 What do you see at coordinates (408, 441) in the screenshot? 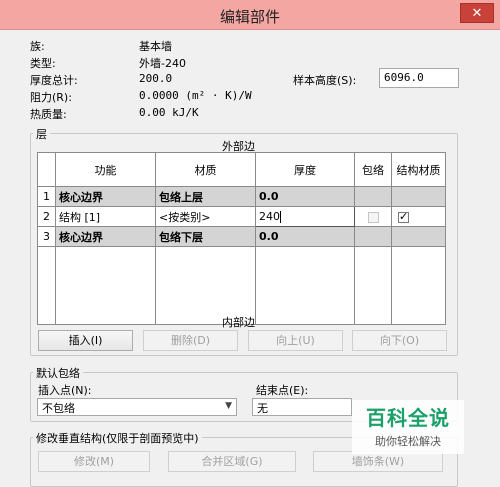
I see `watermark-sub-text: 助你轻松解决` at bounding box center [408, 441].